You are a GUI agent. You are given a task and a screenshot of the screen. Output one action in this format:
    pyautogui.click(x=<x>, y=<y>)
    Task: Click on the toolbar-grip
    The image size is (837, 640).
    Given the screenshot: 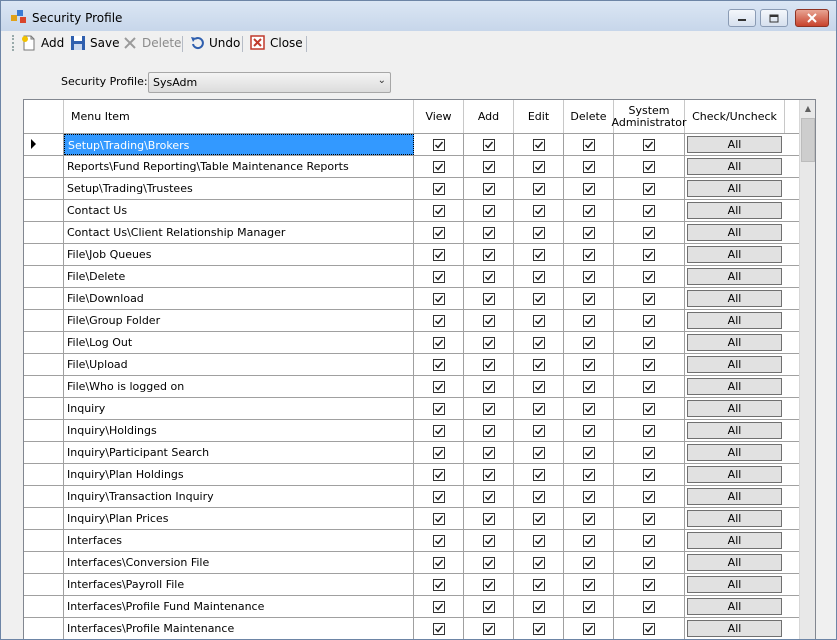 What is the action you would take?
    pyautogui.click(x=14, y=43)
    